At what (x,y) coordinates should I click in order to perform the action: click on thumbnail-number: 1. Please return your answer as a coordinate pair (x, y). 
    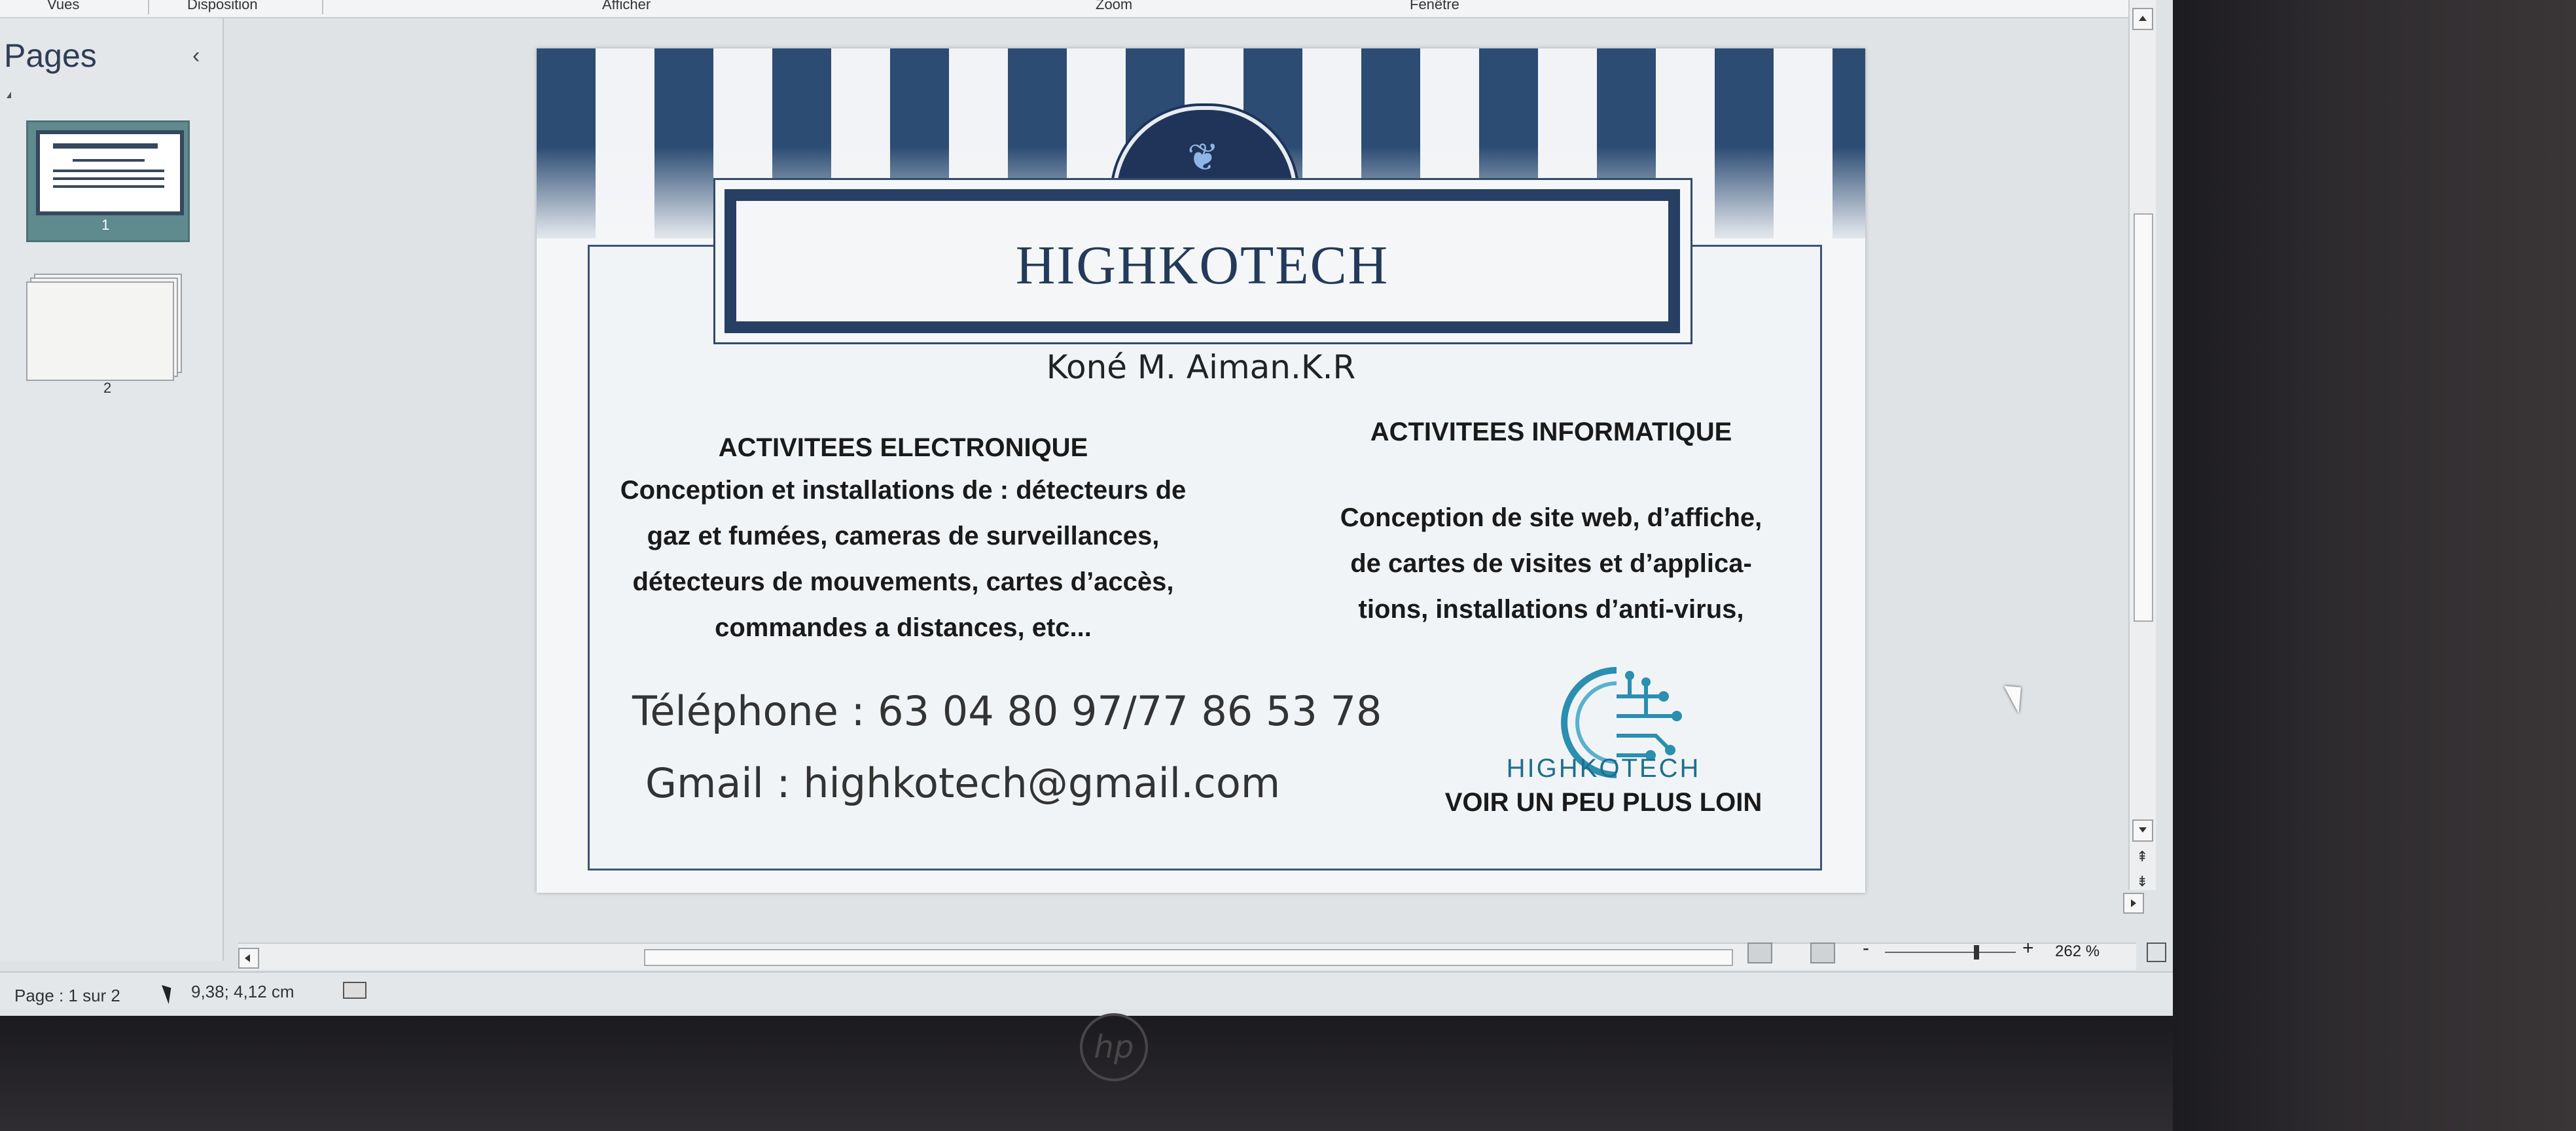
    Looking at the image, I should click on (105, 225).